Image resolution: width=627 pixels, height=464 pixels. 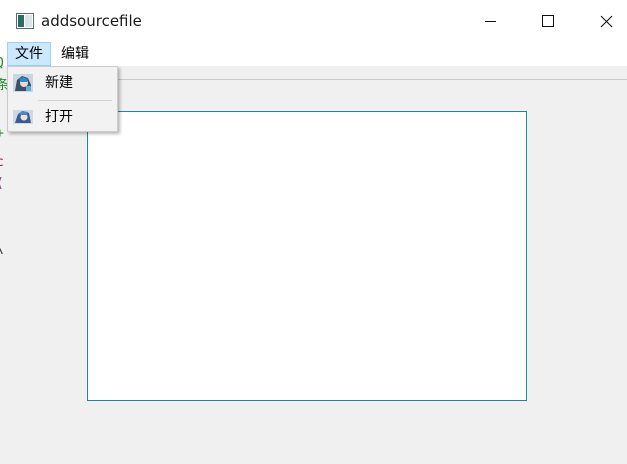 I want to click on bg-fragment: Q, so click(x=2, y=63).